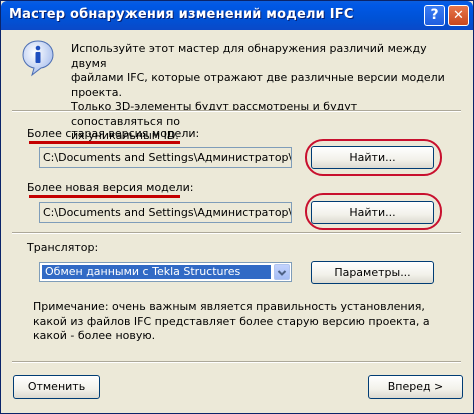 This screenshot has width=474, height=414. I want to click on next-button: Вперед >, so click(415, 387).